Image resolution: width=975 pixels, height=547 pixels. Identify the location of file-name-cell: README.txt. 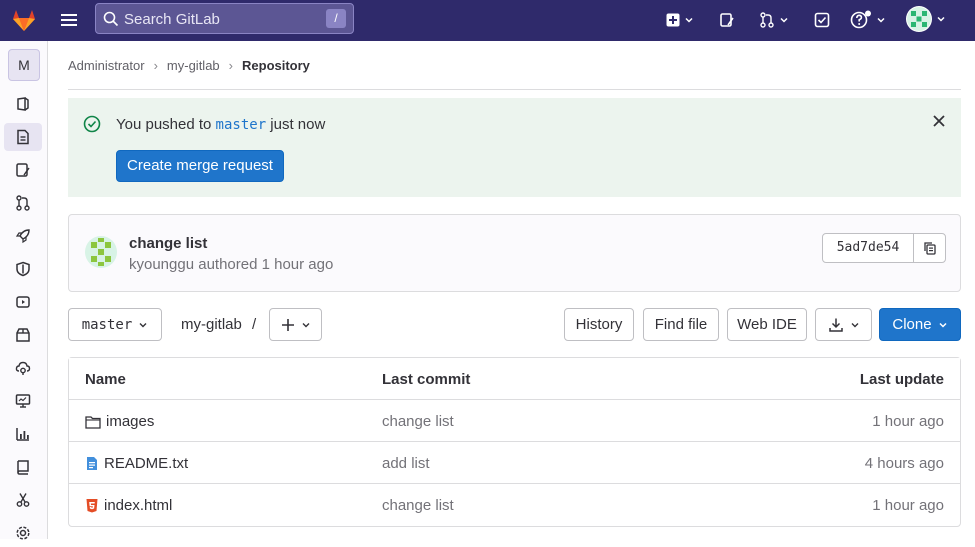
(136, 463).